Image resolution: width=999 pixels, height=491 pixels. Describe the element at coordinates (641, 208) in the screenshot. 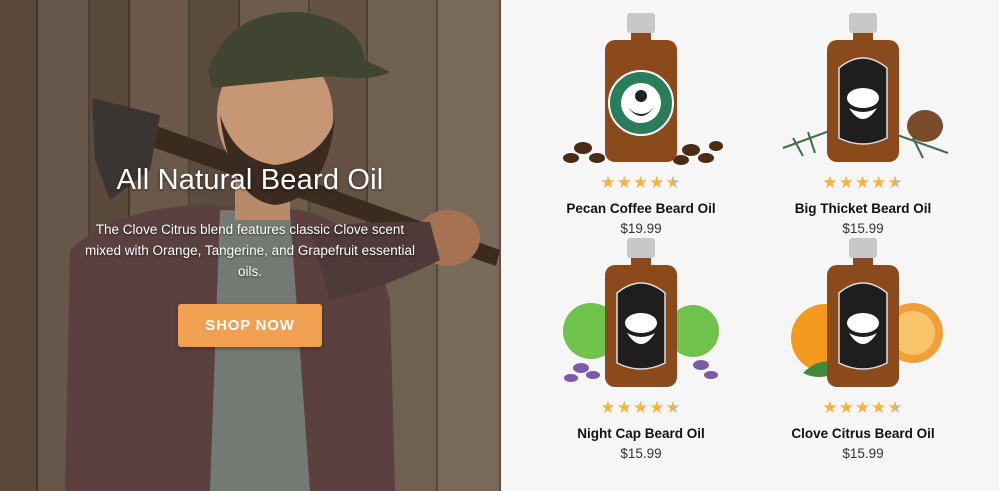

I see `product-name: Pecan Coffee Beard Oil` at that location.